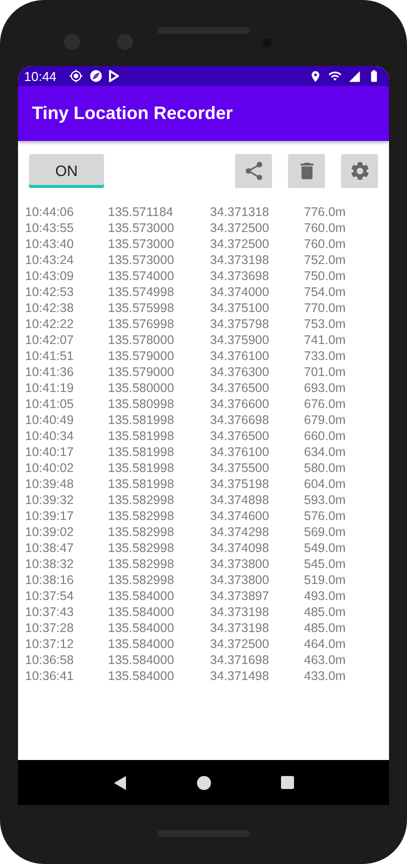  Describe the element at coordinates (325, 420) in the screenshot. I see `record-cell-text: 679.0m` at that location.